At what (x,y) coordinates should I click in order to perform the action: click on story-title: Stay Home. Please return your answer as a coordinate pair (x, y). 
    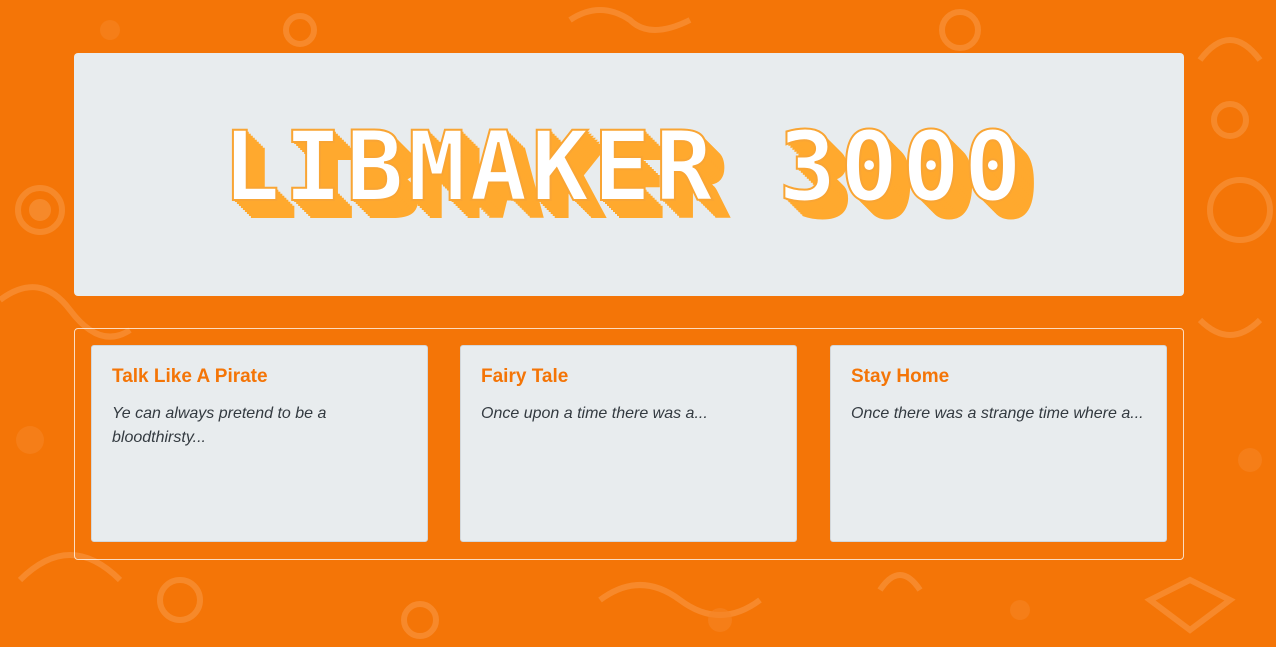
    Looking at the image, I should click on (998, 377).